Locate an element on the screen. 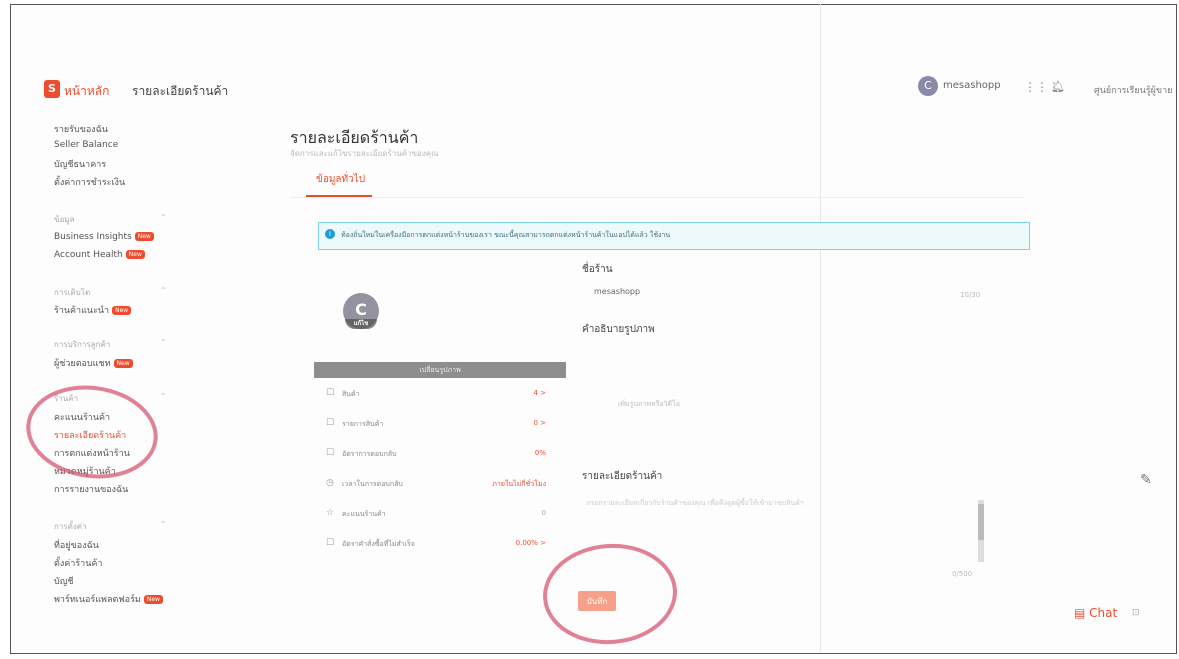 The width and height of the screenshot is (1179, 659). edit-icon: ✎ is located at coordinates (1146, 480).